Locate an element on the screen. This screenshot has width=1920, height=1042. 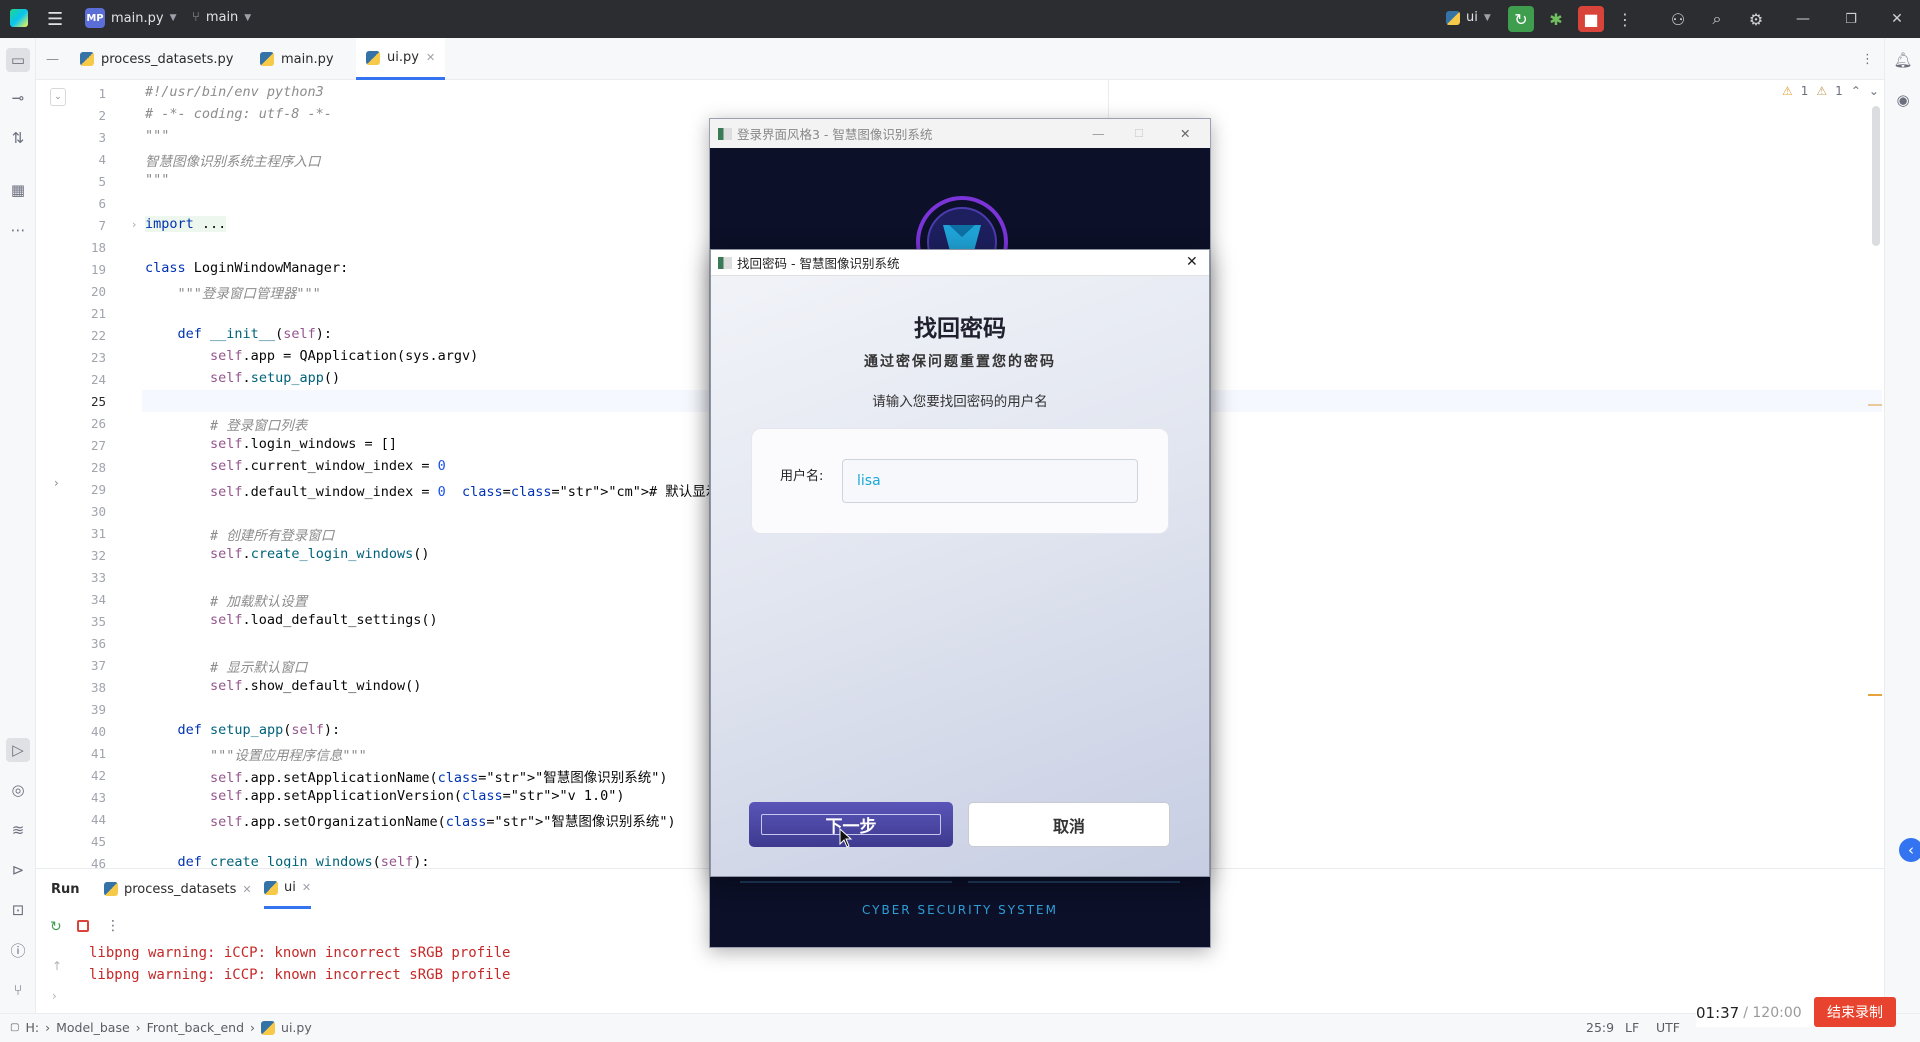
editor-scrollbar is located at coordinates (1876, 176).